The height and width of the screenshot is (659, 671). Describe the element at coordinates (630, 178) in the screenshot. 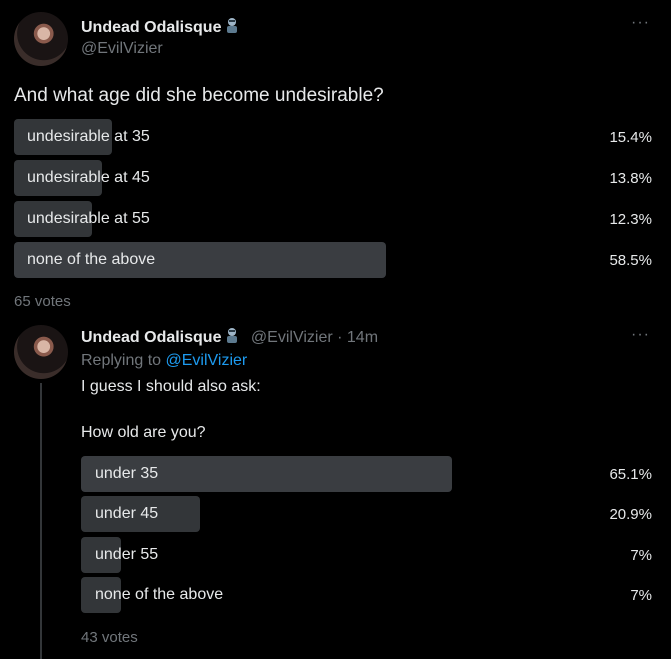

I see `poll-option-percent: 13.8%` at that location.